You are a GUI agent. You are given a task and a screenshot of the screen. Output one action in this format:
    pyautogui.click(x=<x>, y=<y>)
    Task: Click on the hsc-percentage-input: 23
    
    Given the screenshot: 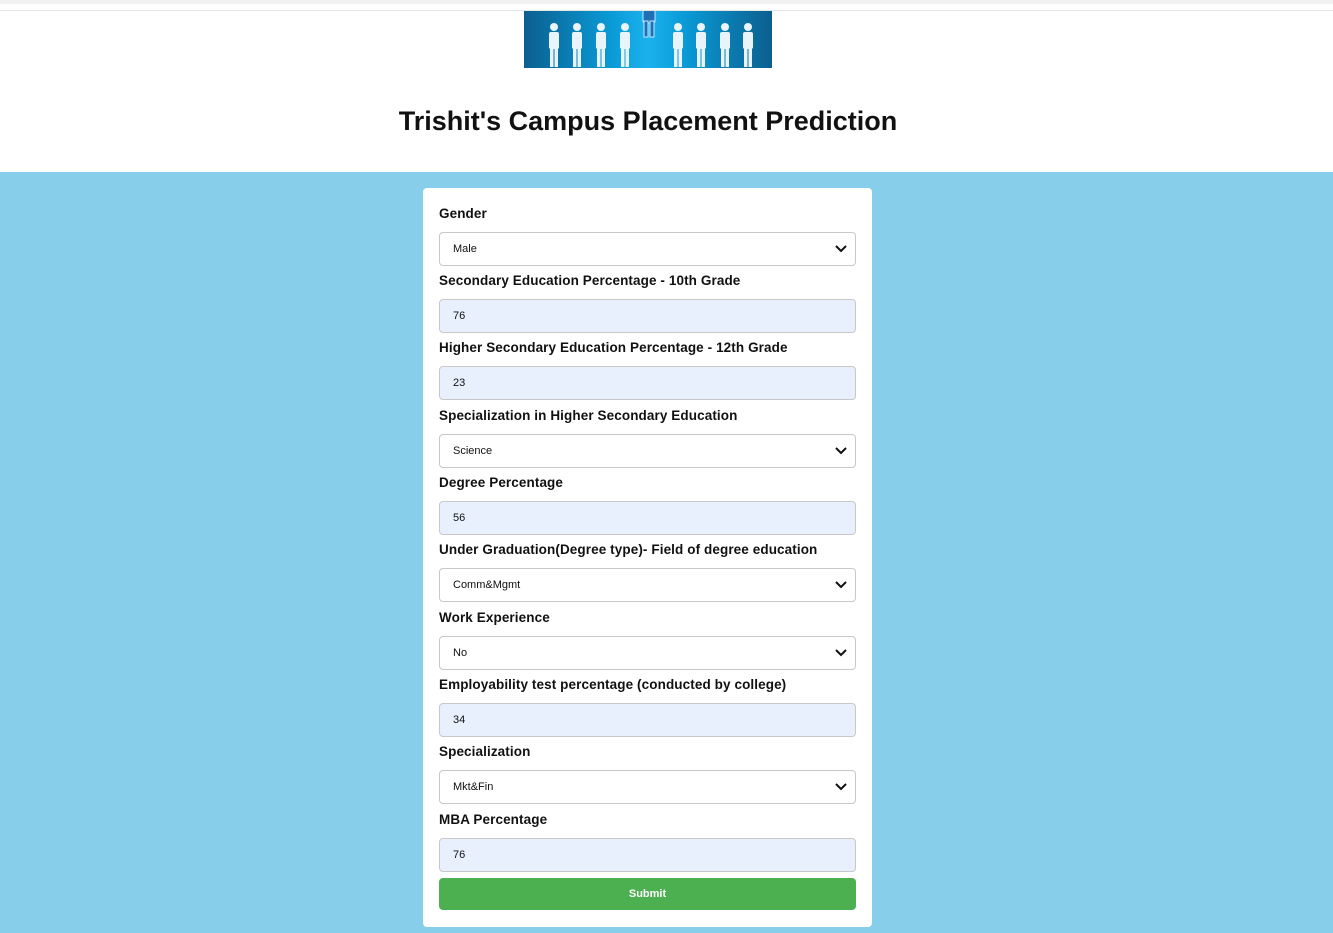 What is the action you would take?
    pyautogui.click(x=647, y=383)
    